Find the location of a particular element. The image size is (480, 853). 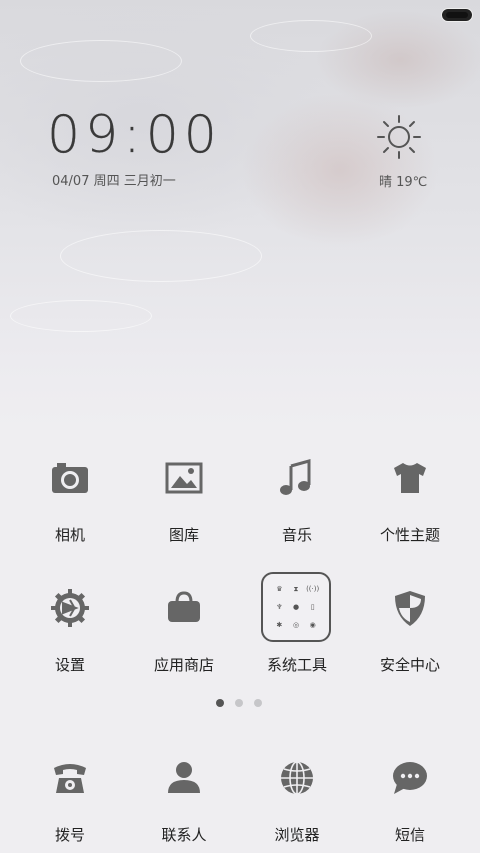

app-label: 浏览器 is located at coordinates (297, 835).